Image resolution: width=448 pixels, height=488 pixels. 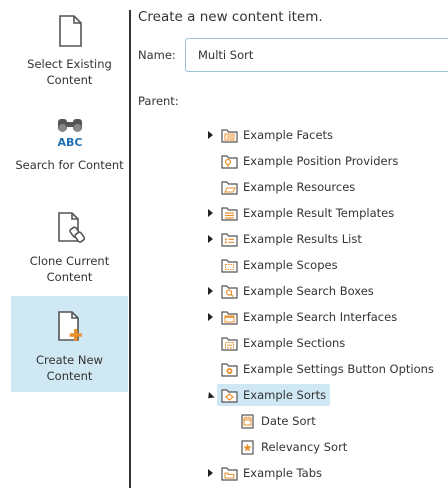 What do you see at coordinates (229, 213) in the screenshot?
I see `templates-folder-icon` at bounding box center [229, 213].